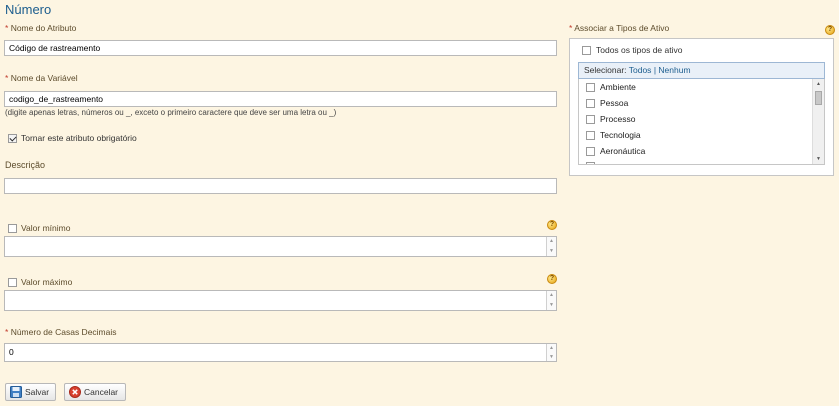 The image size is (839, 406). I want to click on asset-types-label-text: Associar a Tipos de Ativo, so click(622, 28).